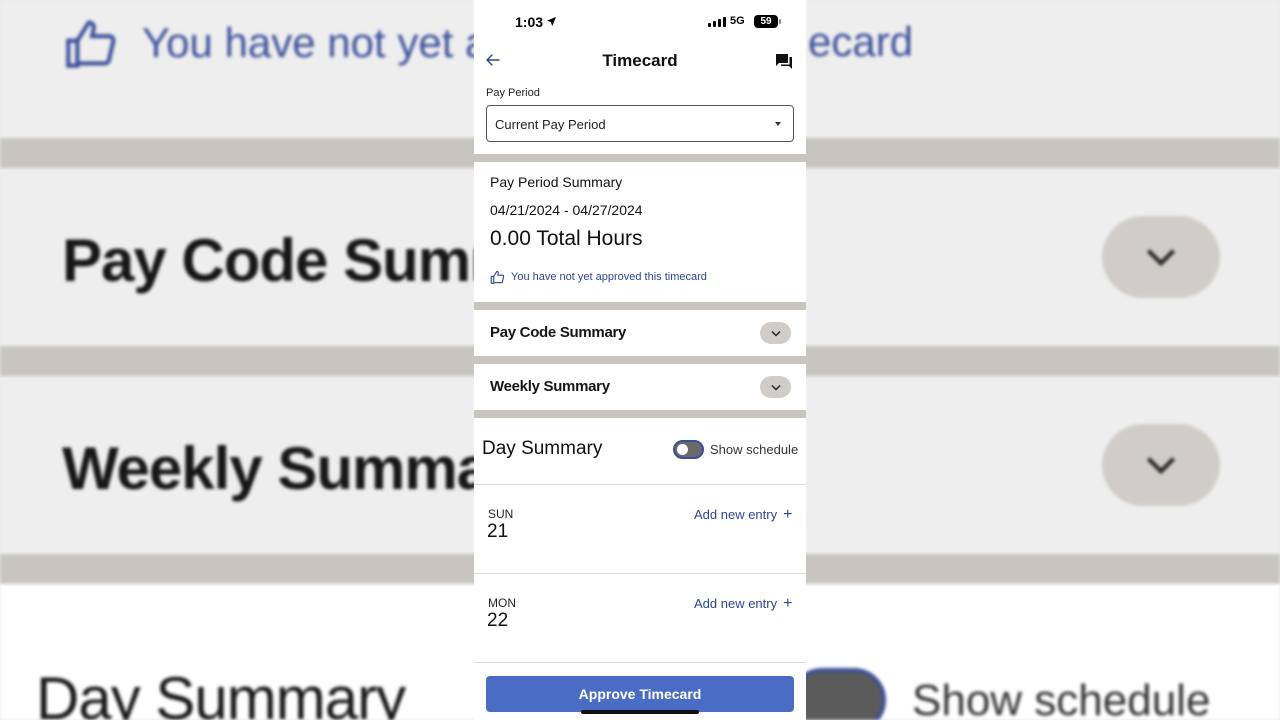  Describe the element at coordinates (640, 333) in the screenshot. I see `pay-code-summary-accordion: Pay Code Summary` at that location.